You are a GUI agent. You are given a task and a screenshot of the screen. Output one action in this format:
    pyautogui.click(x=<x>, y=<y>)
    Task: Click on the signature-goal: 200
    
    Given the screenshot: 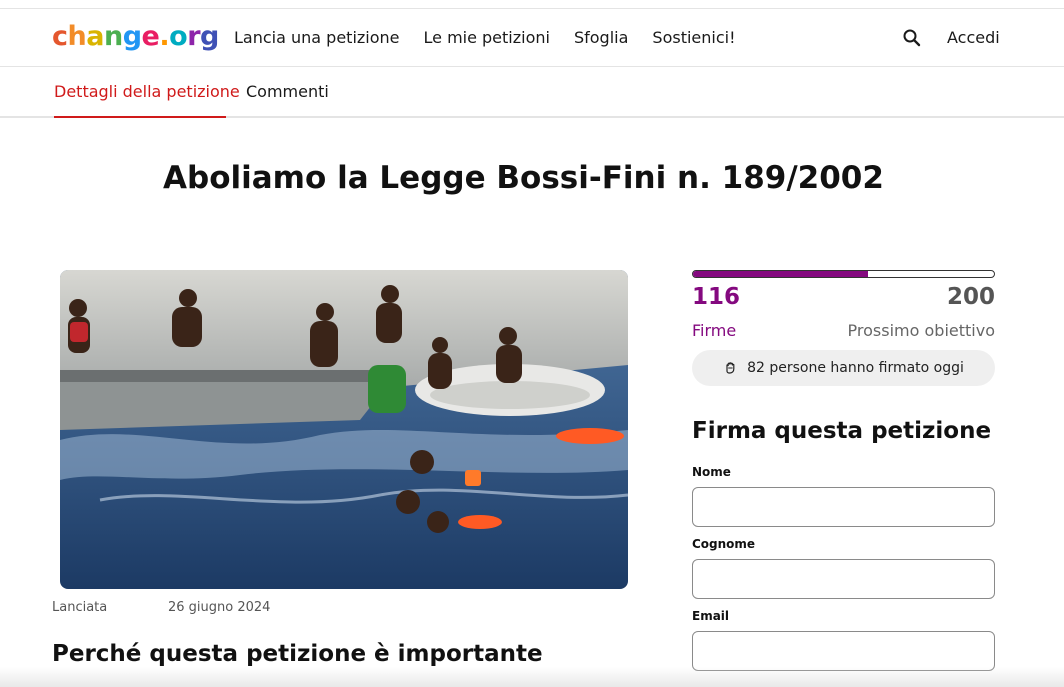 What is the action you would take?
    pyautogui.click(x=970, y=297)
    